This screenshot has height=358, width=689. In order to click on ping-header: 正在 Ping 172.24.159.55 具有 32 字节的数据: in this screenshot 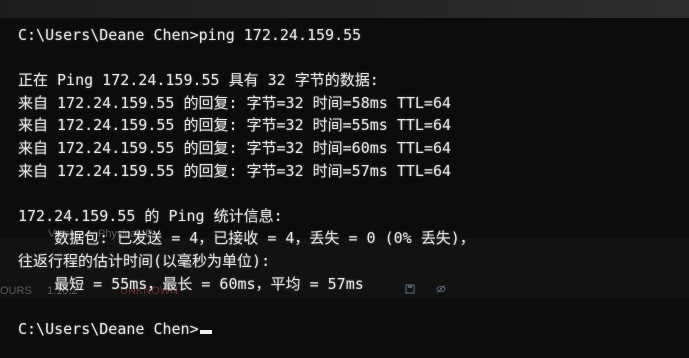, I will do `click(198, 80)`.